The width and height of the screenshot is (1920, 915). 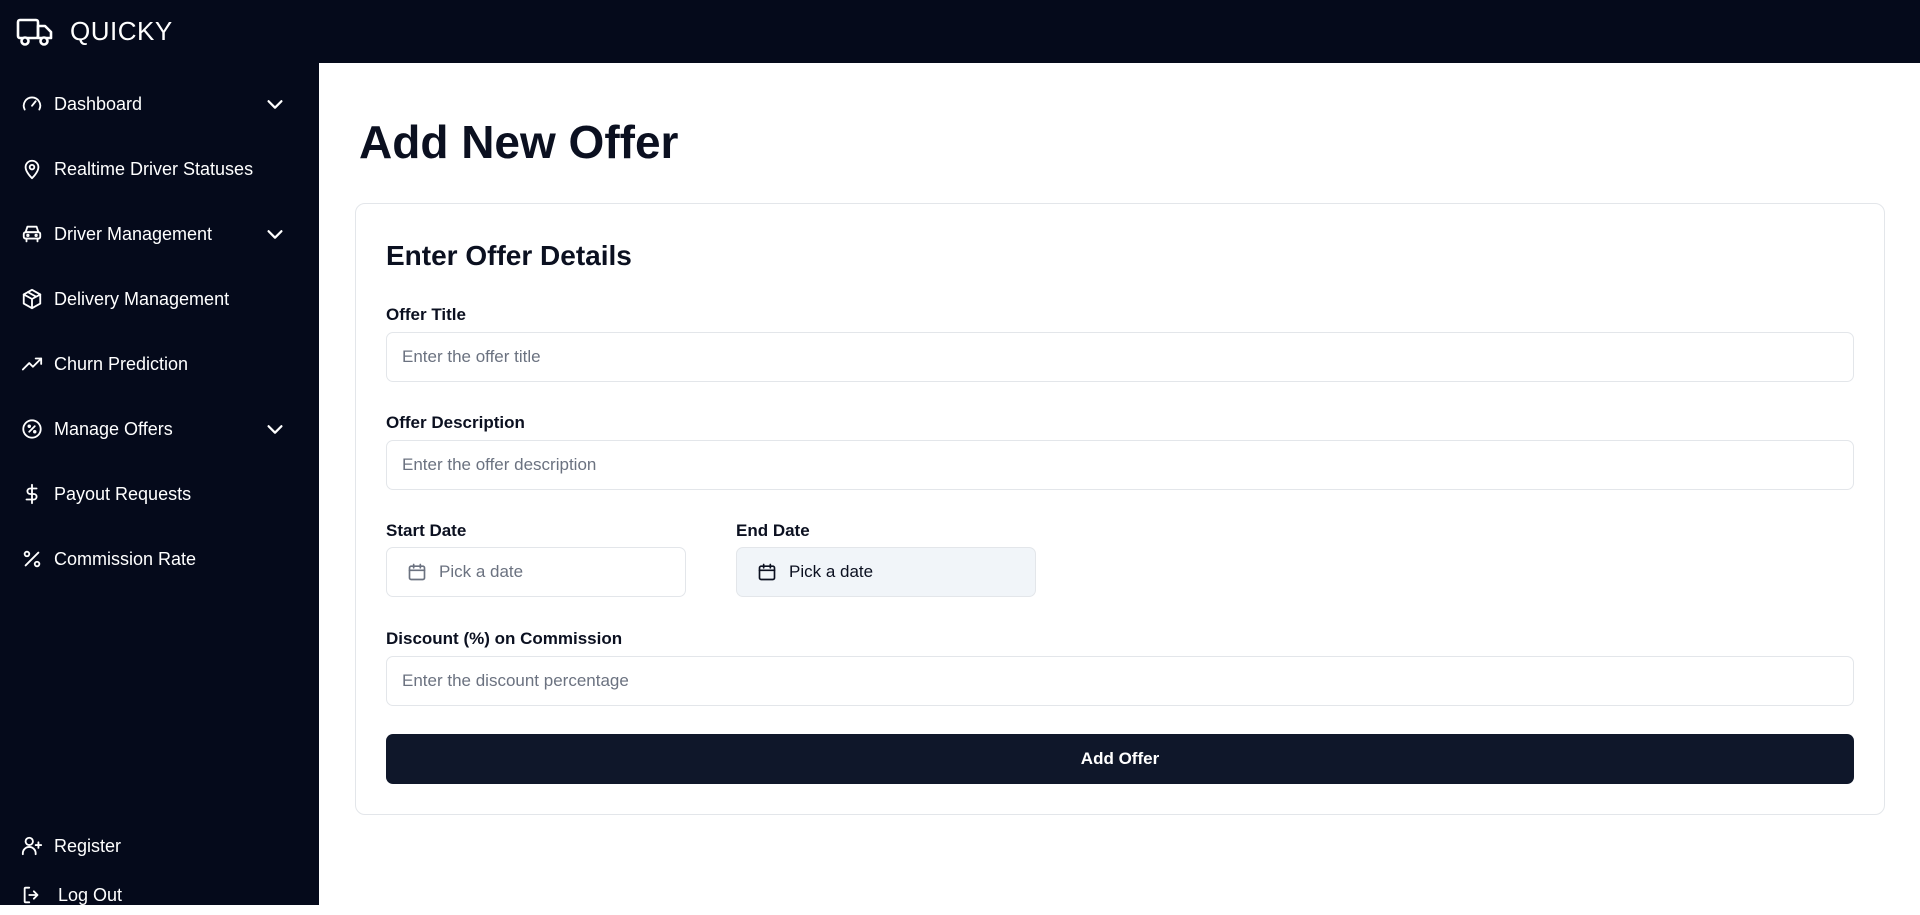 I want to click on user-plus-icon, so click(x=32, y=846).